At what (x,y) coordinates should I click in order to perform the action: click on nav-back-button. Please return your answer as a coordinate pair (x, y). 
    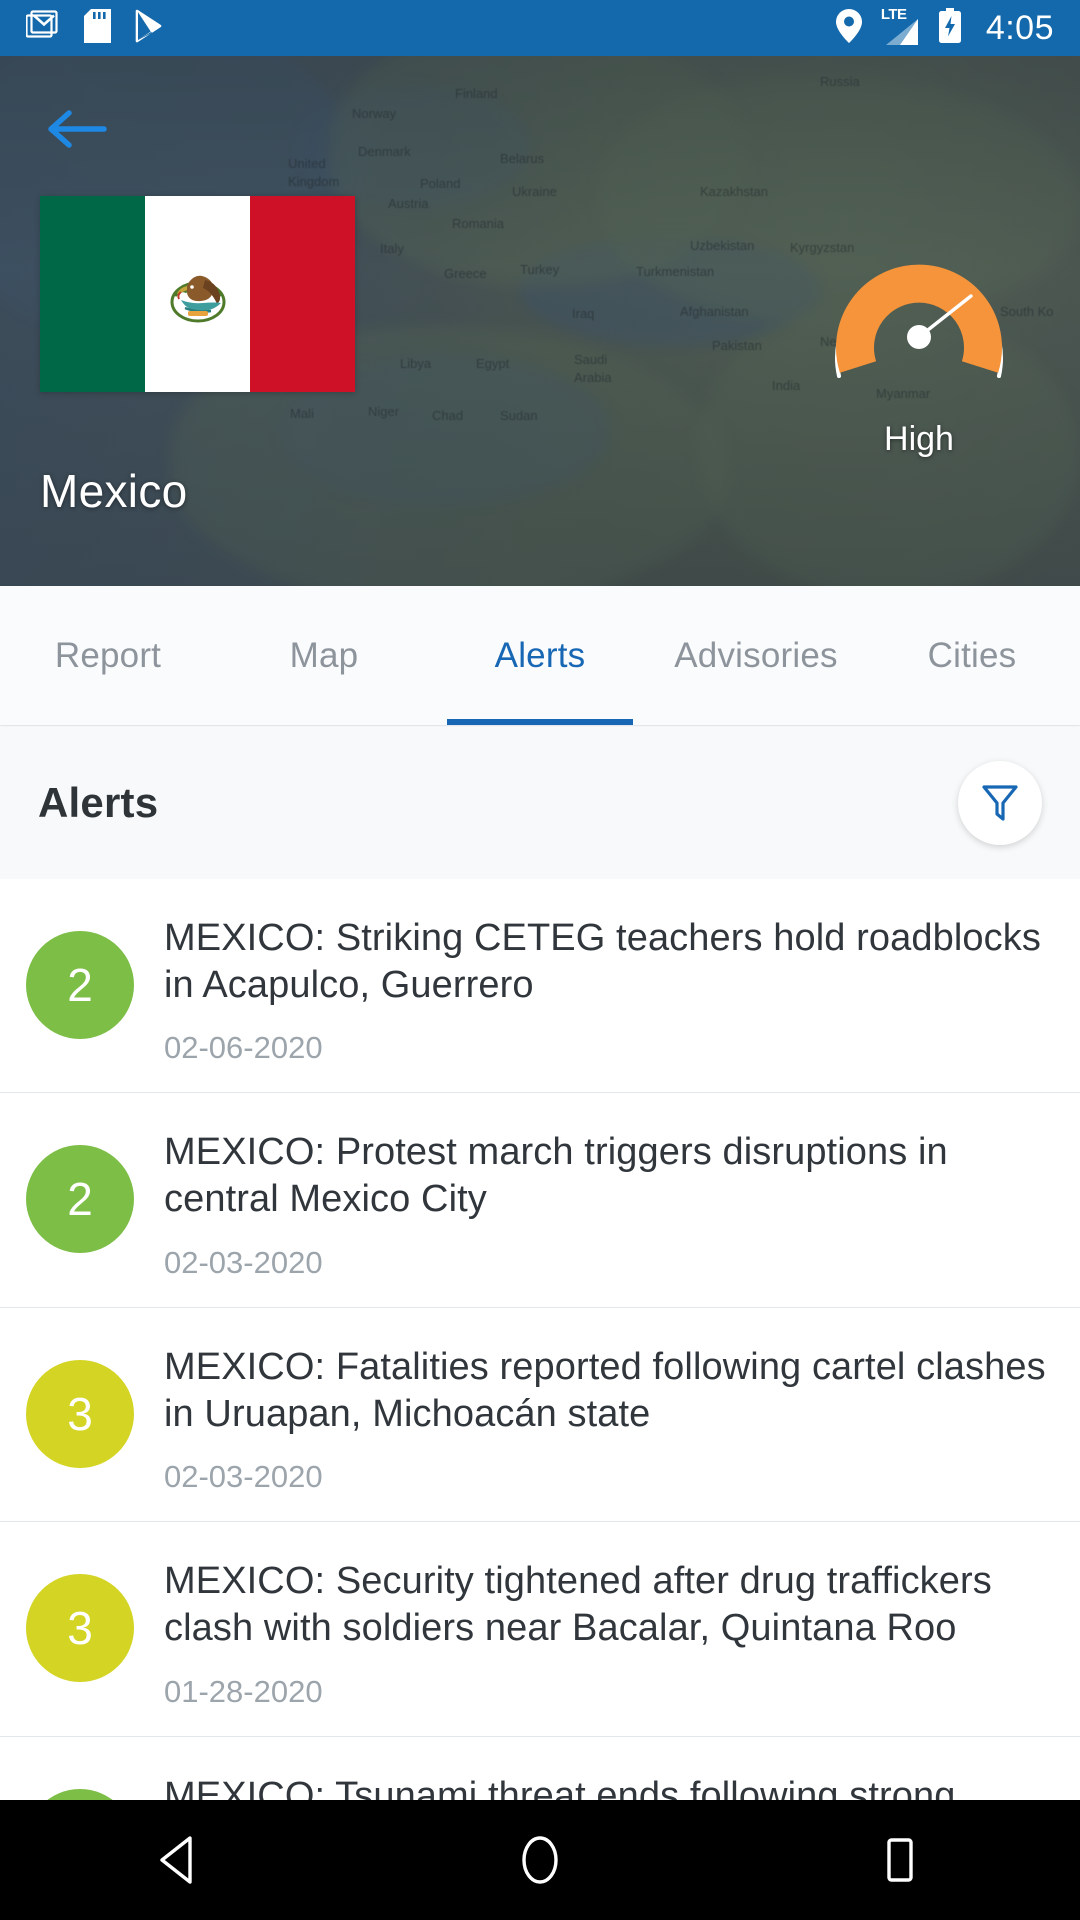
    Looking at the image, I should click on (180, 1860).